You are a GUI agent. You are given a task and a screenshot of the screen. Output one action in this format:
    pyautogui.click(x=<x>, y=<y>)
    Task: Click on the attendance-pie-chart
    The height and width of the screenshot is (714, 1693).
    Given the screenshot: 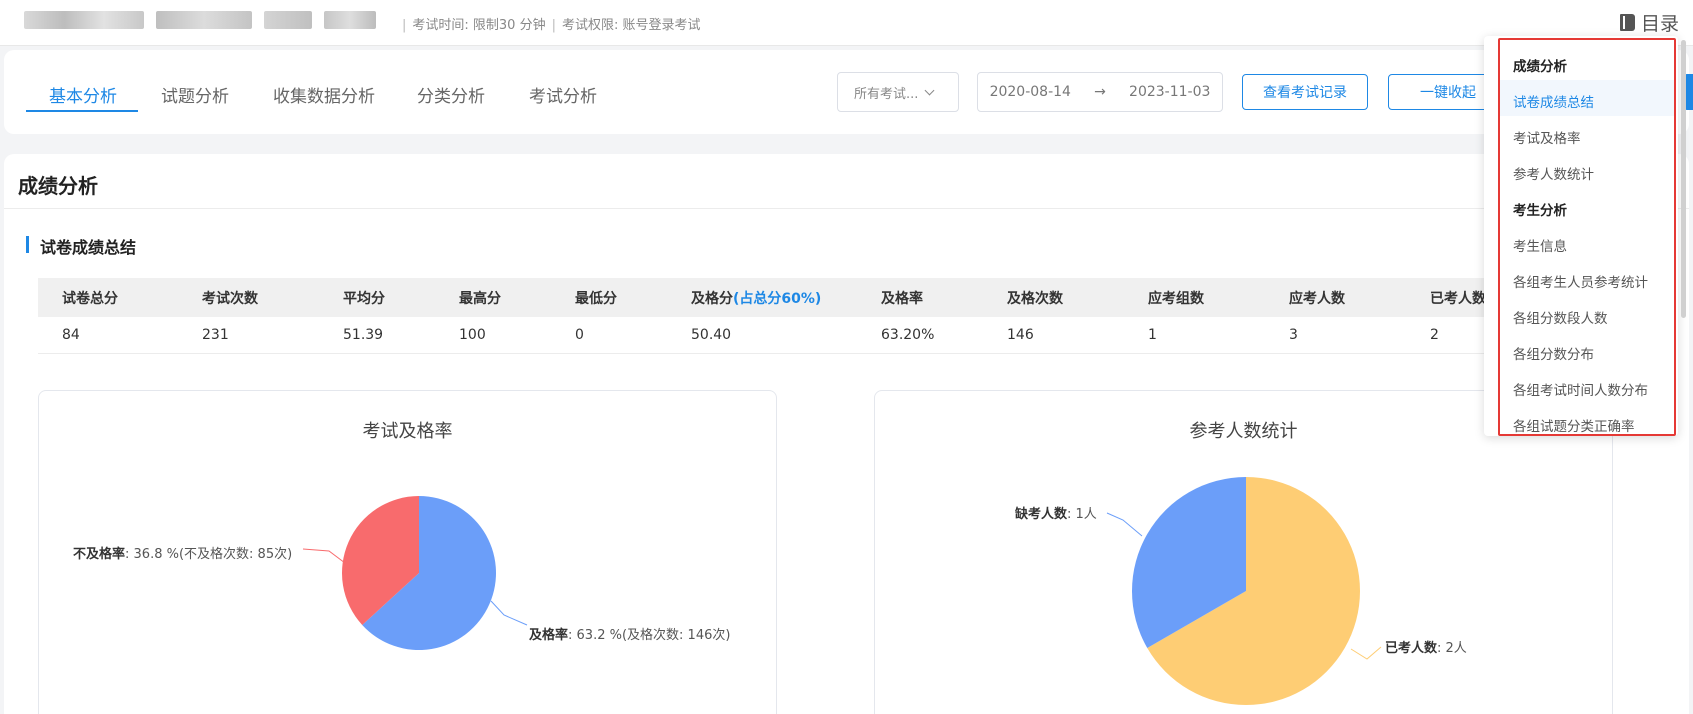 What is the action you would take?
    pyautogui.click(x=1244, y=591)
    